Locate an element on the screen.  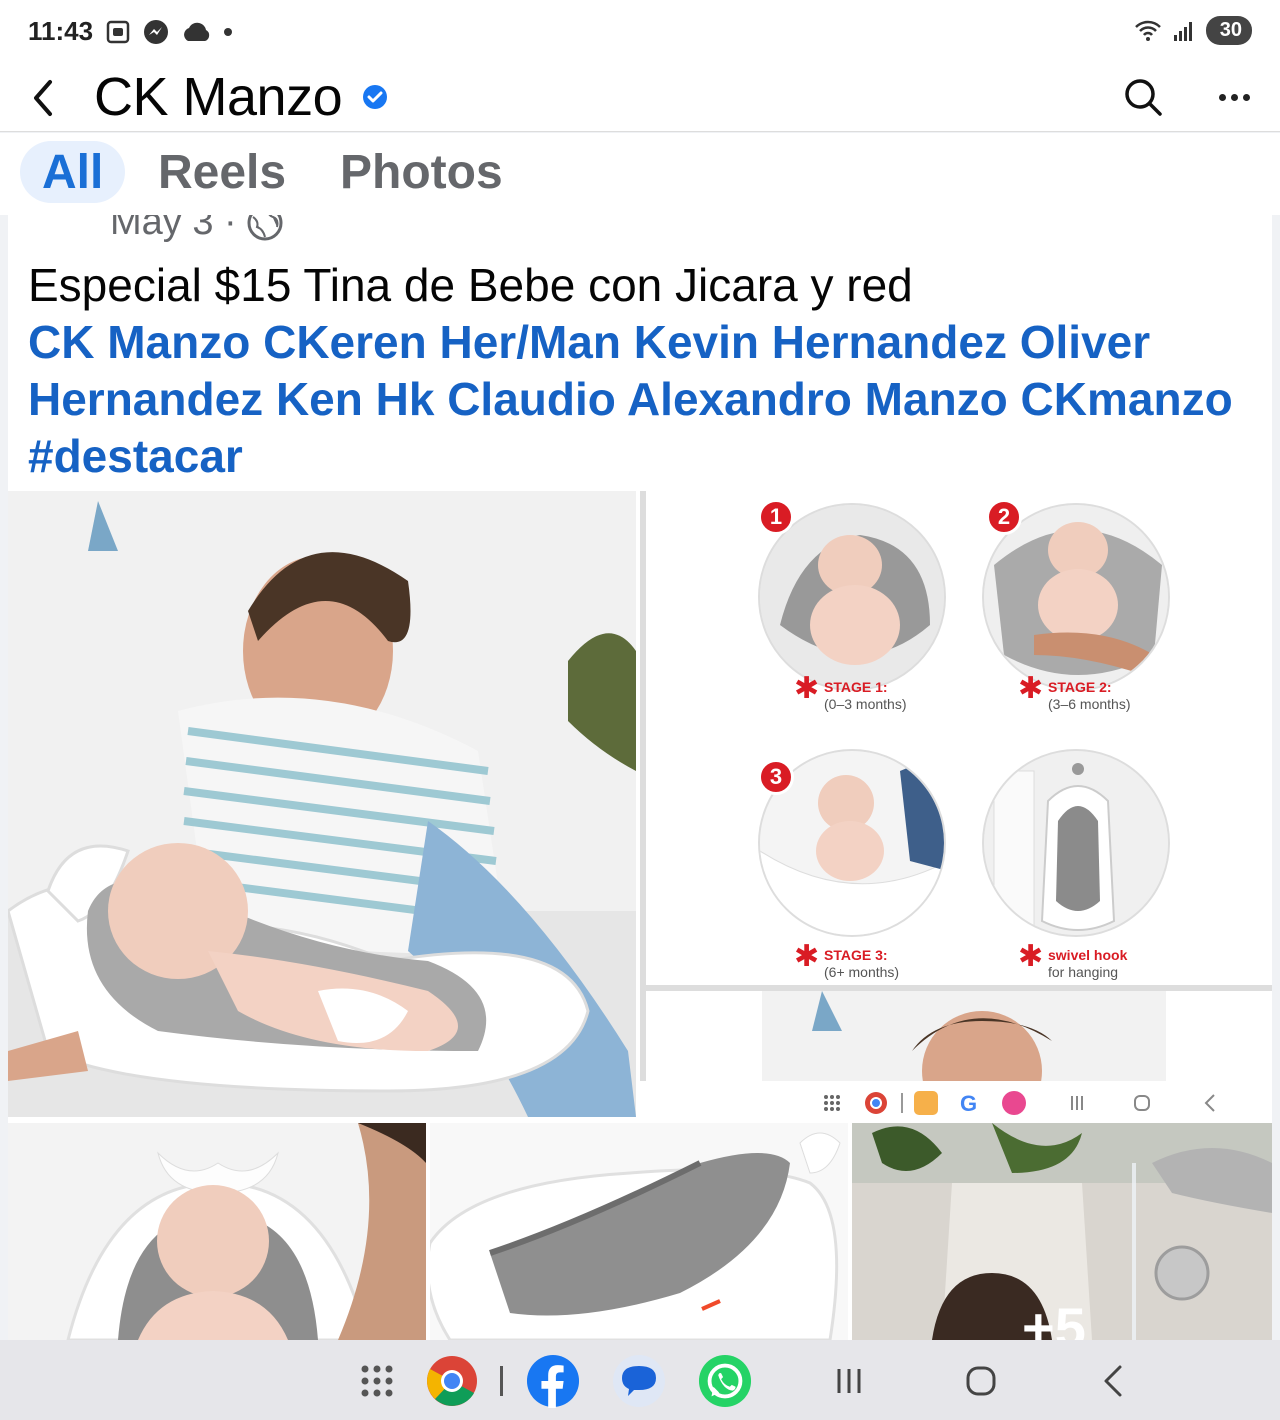
whatsapp-app is located at coordinates (725, 1381).